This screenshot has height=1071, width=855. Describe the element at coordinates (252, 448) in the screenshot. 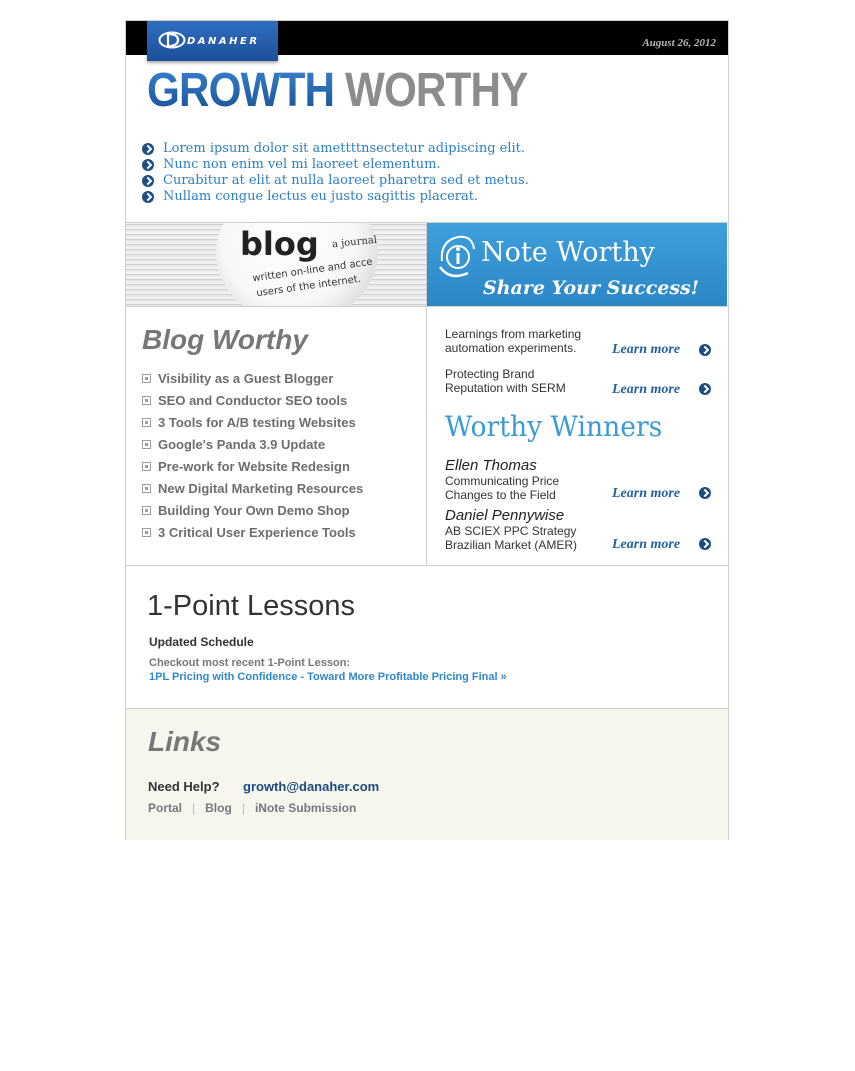

I see `blog-post-link: Google's Panda 3.9 Update` at that location.